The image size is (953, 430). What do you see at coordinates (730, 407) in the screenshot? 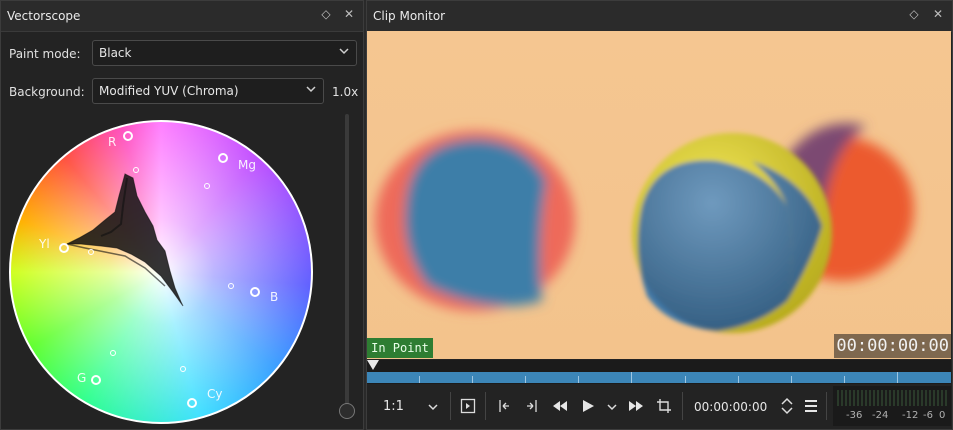
I see `timecode-field: 00:00:00:00` at bounding box center [730, 407].